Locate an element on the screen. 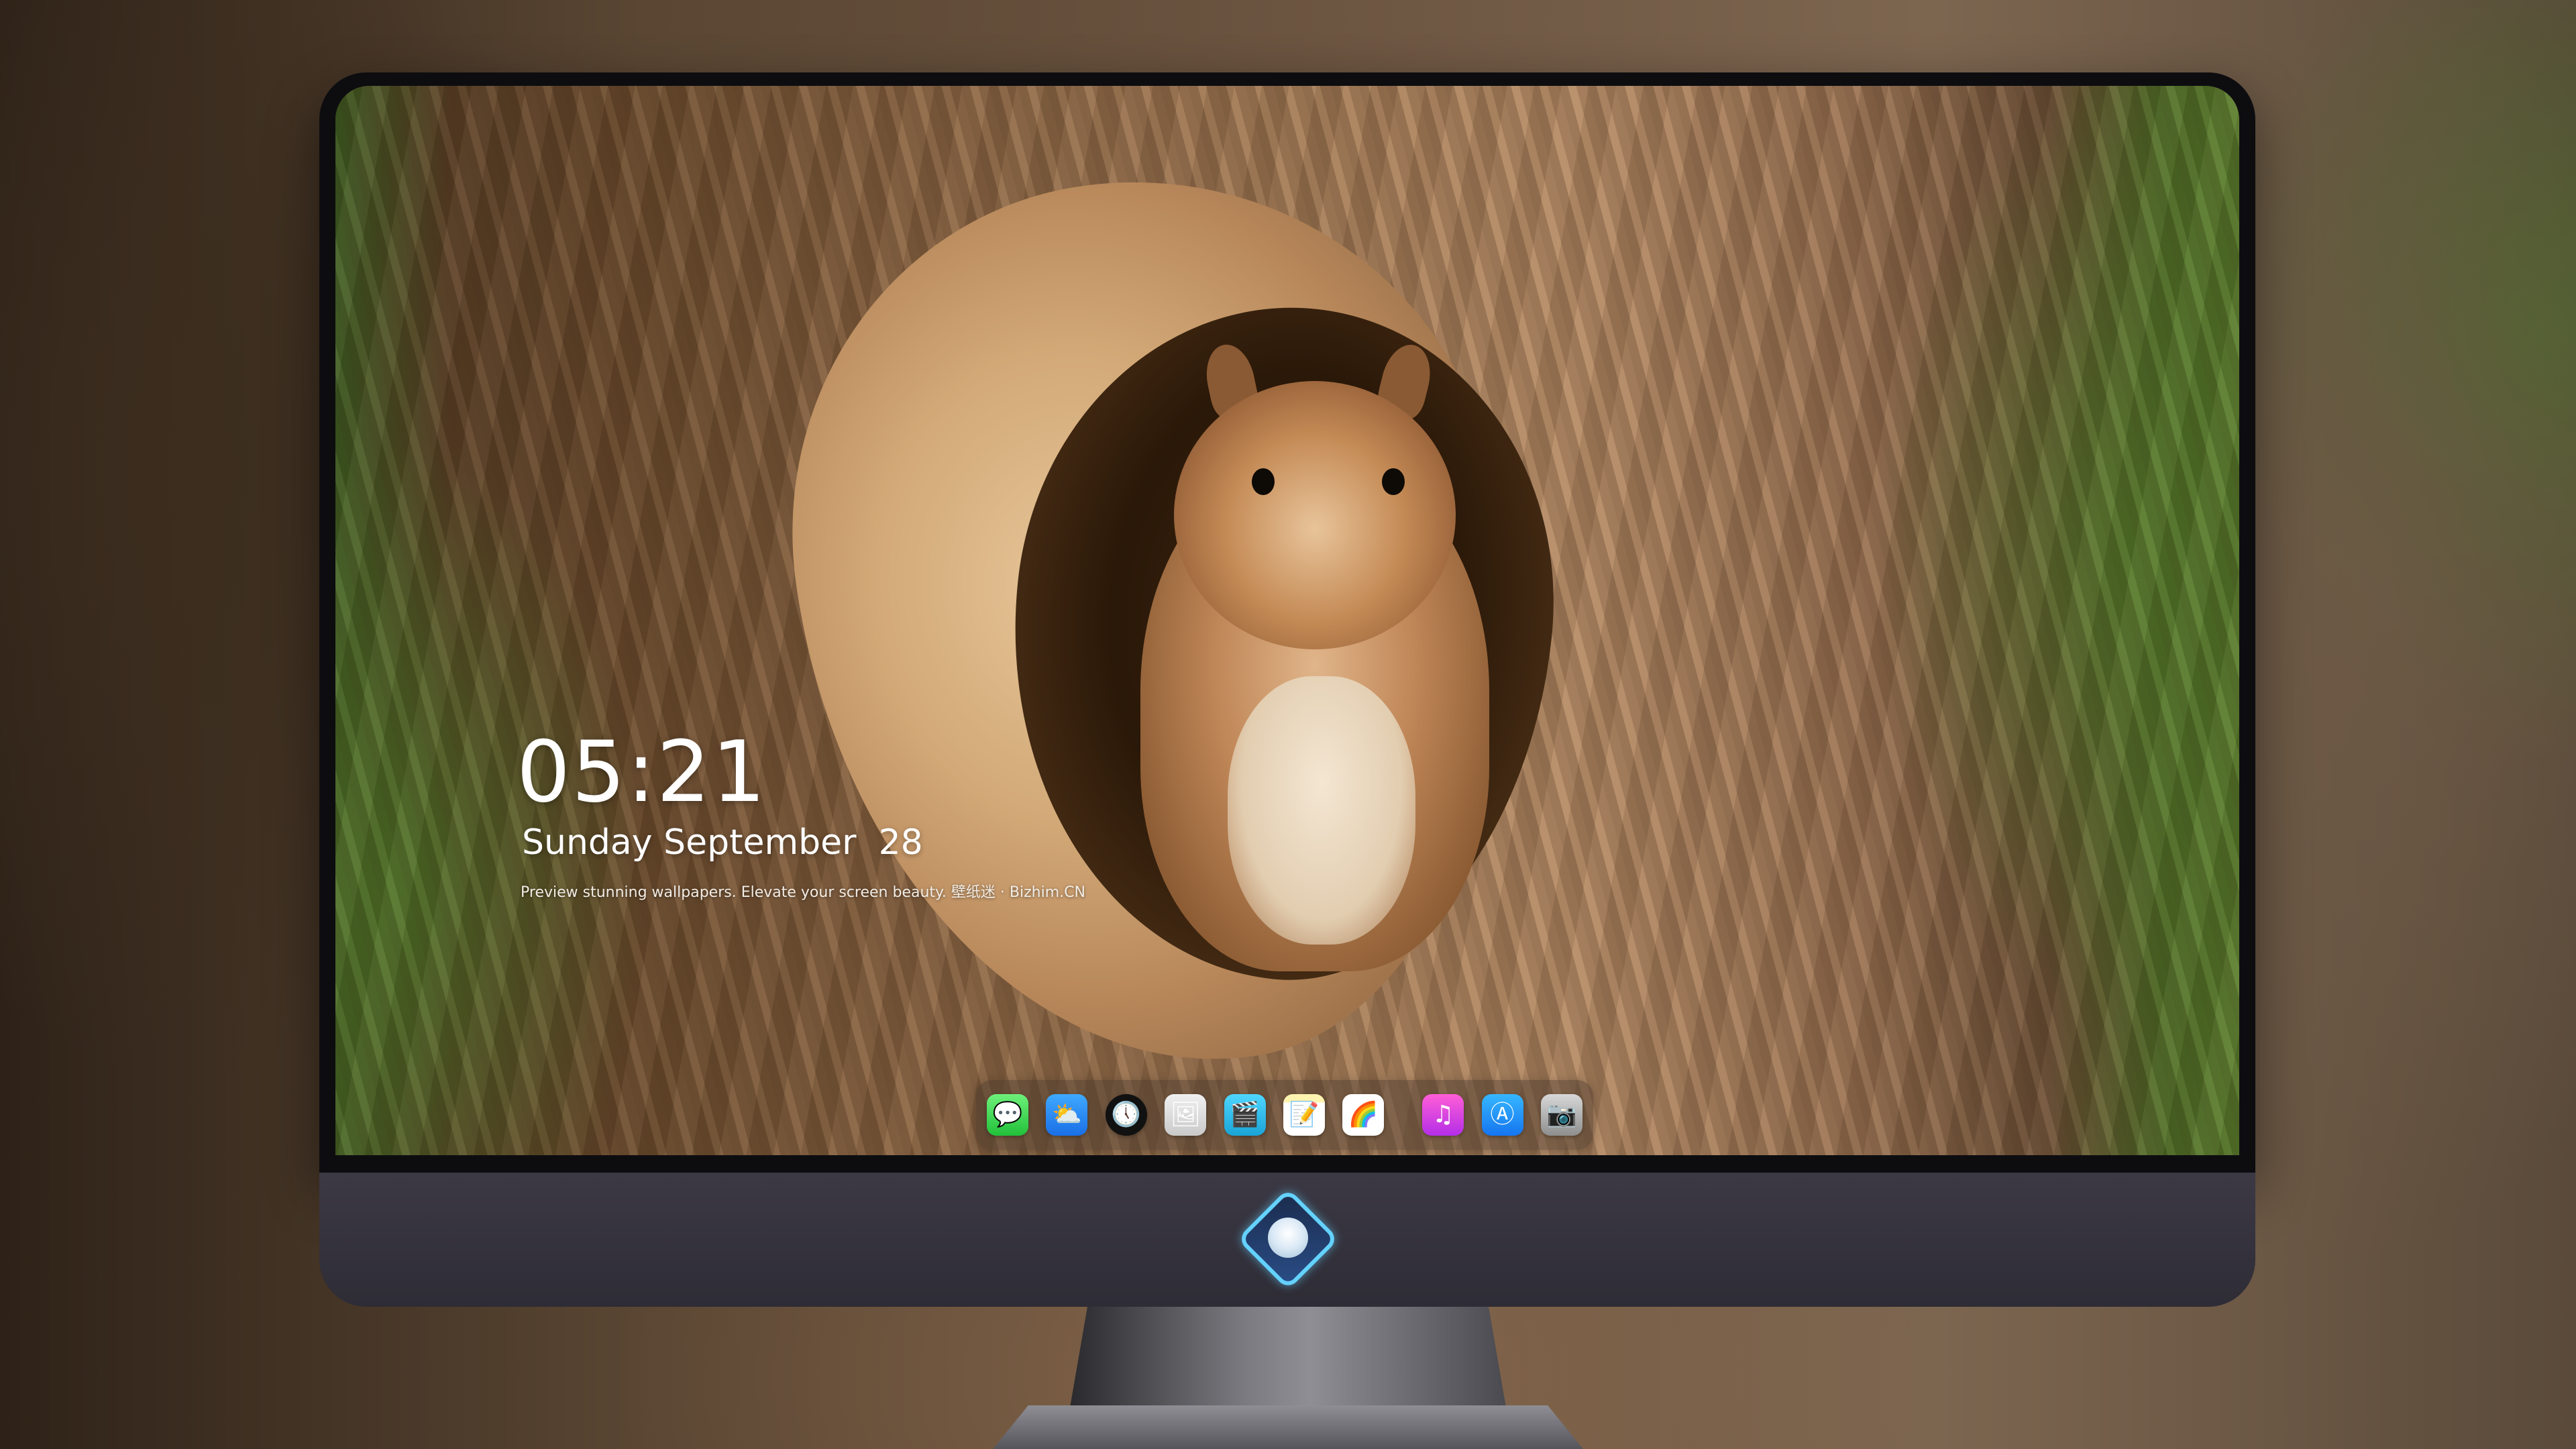 This screenshot has height=1449, width=2576. chipmunk-eye-right is located at coordinates (1393, 481).